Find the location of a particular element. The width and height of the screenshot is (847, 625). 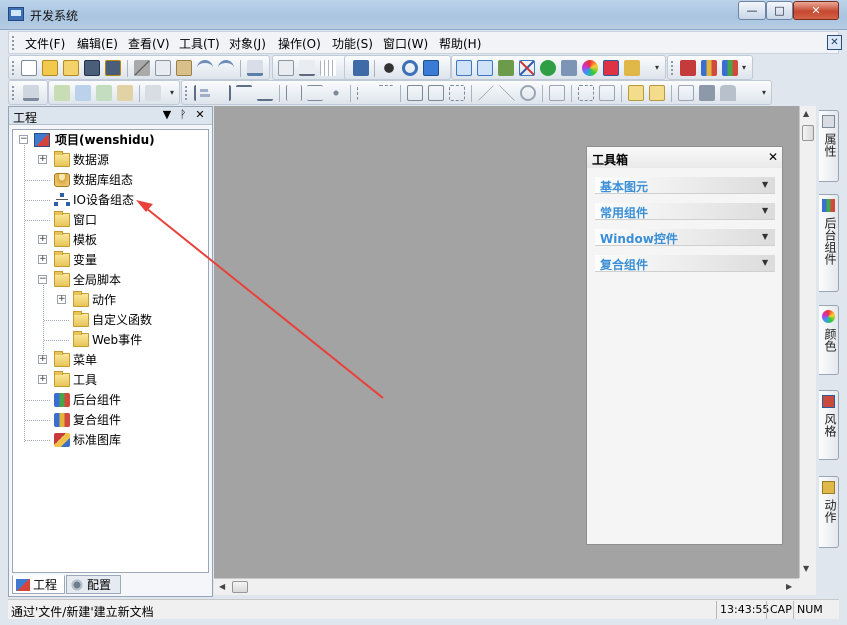

right-tab-background-component: 后台组件 is located at coordinates (829, 243).